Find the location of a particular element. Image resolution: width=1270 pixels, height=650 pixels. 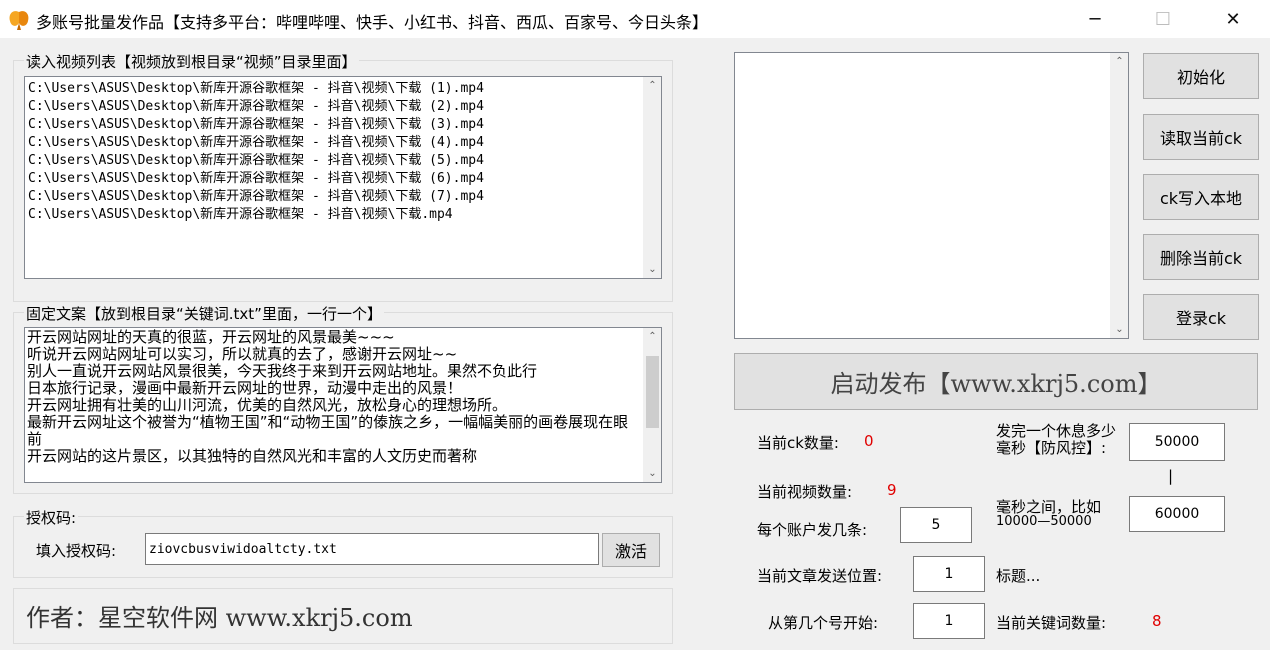

close-button: ✕ is located at coordinates (1233, 19).